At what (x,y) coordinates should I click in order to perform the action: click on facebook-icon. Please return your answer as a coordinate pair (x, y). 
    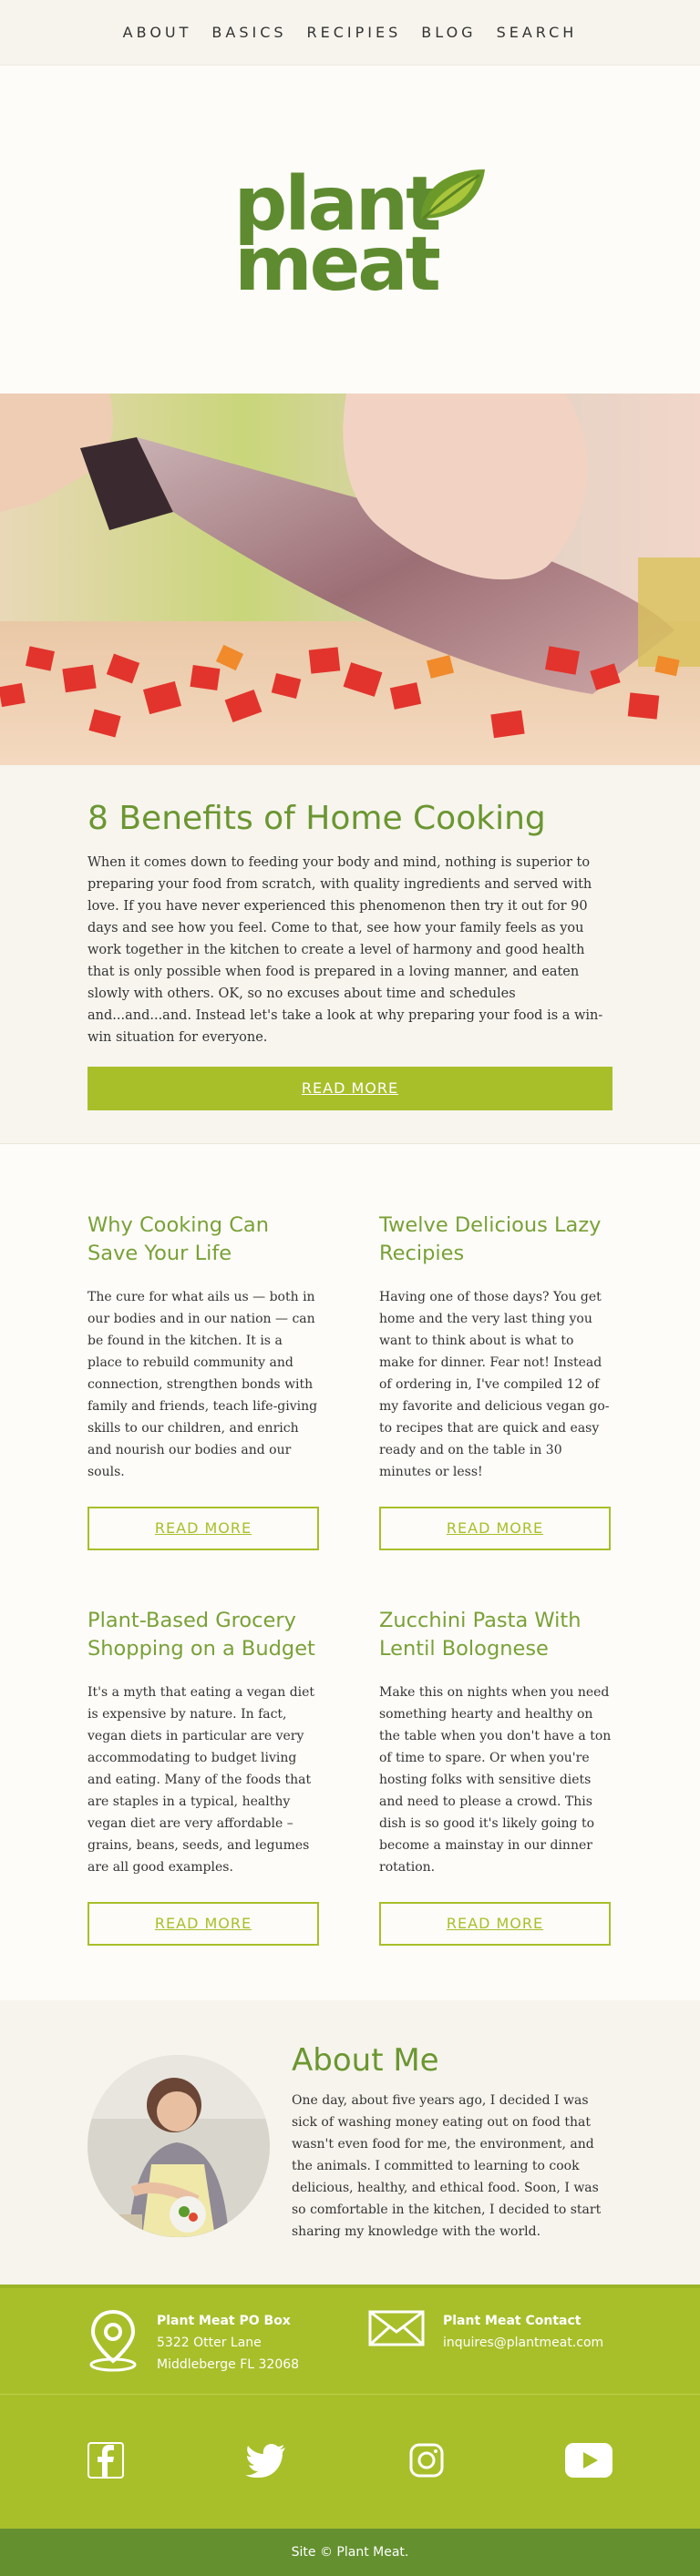
    Looking at the image, I should click on (106, 2461).